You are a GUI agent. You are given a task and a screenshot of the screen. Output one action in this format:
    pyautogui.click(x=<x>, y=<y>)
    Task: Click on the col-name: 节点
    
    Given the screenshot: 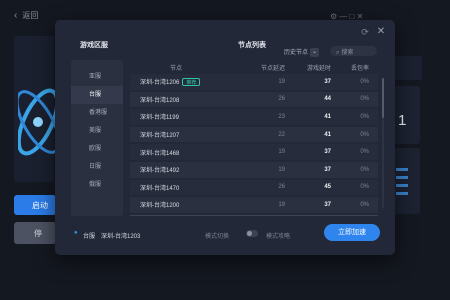 What is the action you would take?
    pyautogui.click(x=176, y=68)
    